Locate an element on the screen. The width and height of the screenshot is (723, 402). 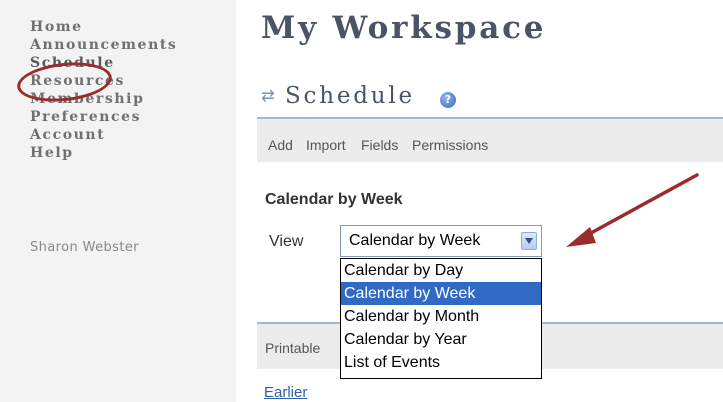
section-title: Calendar by Week is located at coordinates (334, 199).